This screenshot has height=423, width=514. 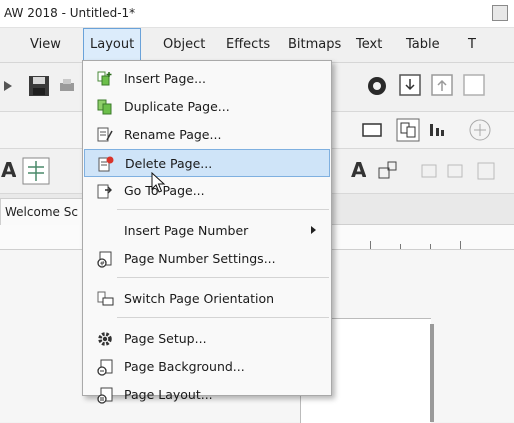 I want to click on menu-effects: Effects, so click(x=248, y=45).